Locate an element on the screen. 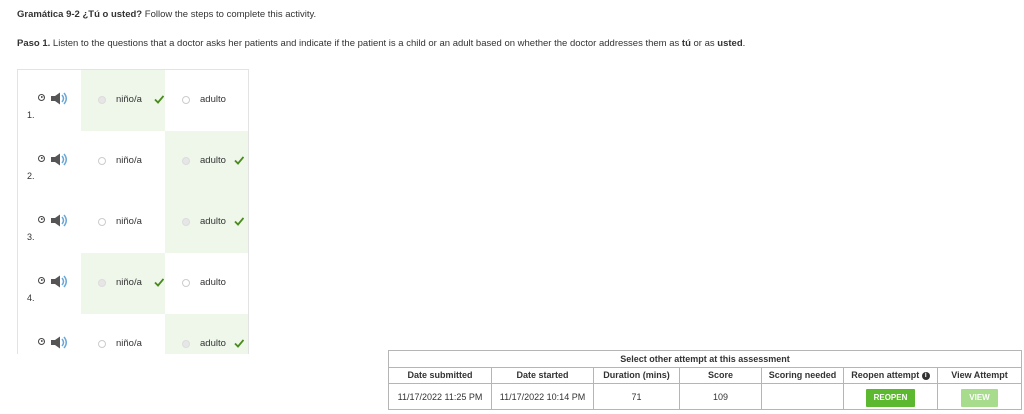 The height and width of the screenshot is (414, 1024). question-number: 3. is located at coordinates (31, 237).